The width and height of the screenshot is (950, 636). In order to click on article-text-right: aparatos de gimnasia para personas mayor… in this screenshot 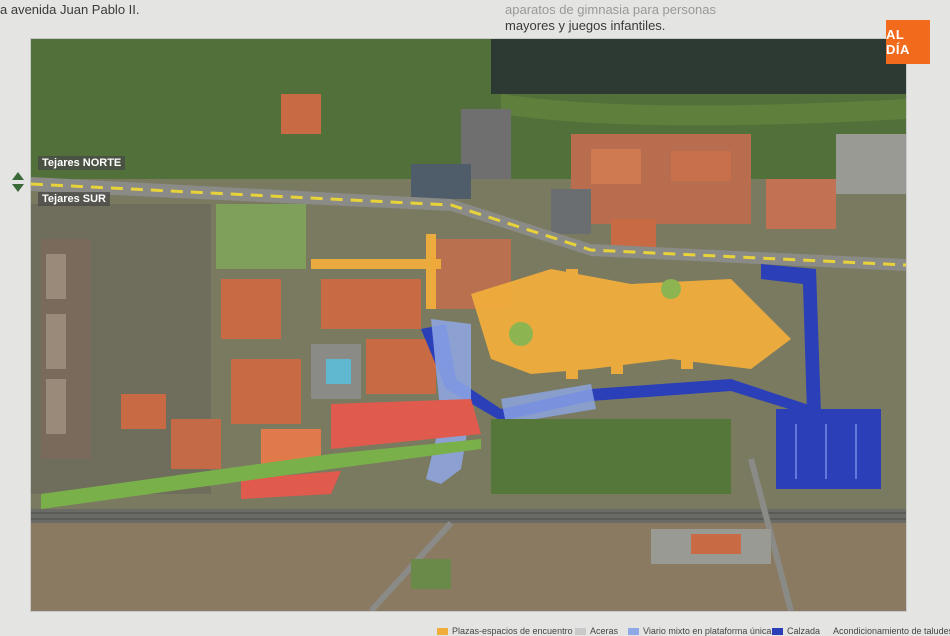, I will do `click(610, 18)`.